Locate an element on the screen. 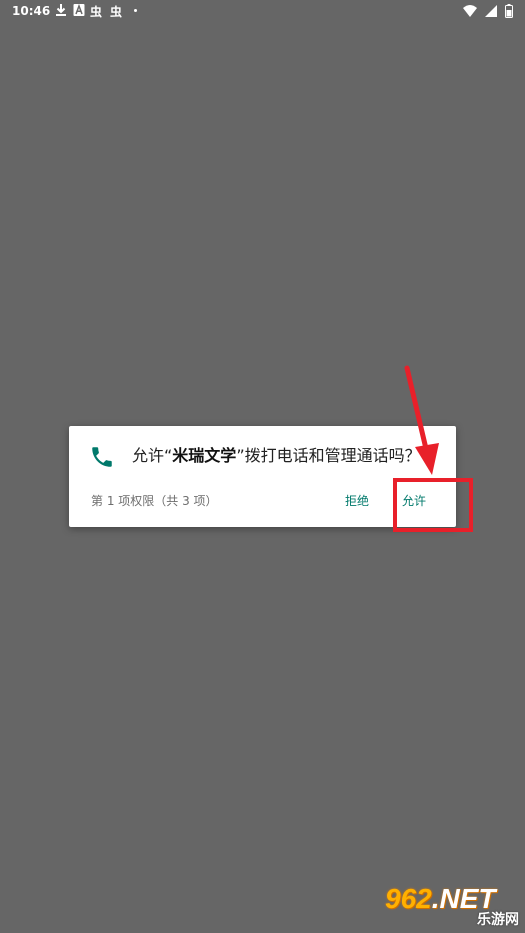  site-watermark-logo: 962.NET 乐游网 is located at coordinates (453, 906).